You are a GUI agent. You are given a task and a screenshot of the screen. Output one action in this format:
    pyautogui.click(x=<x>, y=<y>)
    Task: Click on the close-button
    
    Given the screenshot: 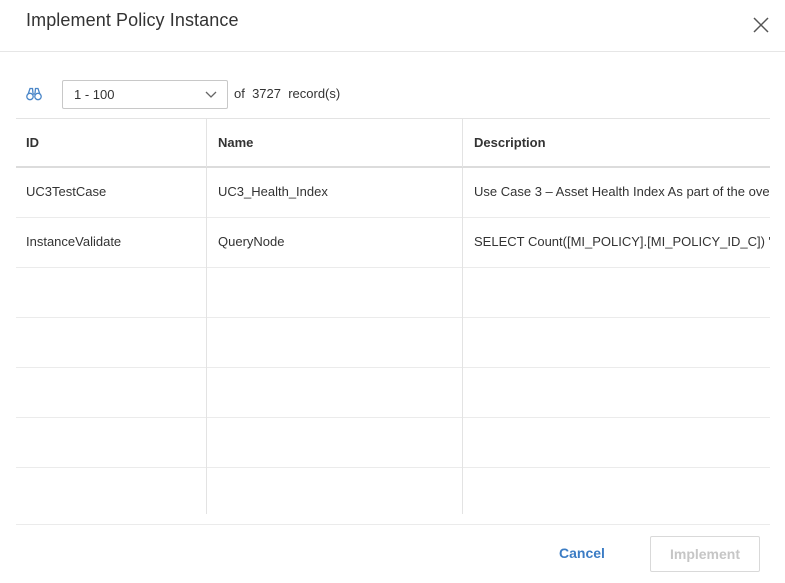 What is the action you would take?
    pyautogui.click(x=761, y=25)
    